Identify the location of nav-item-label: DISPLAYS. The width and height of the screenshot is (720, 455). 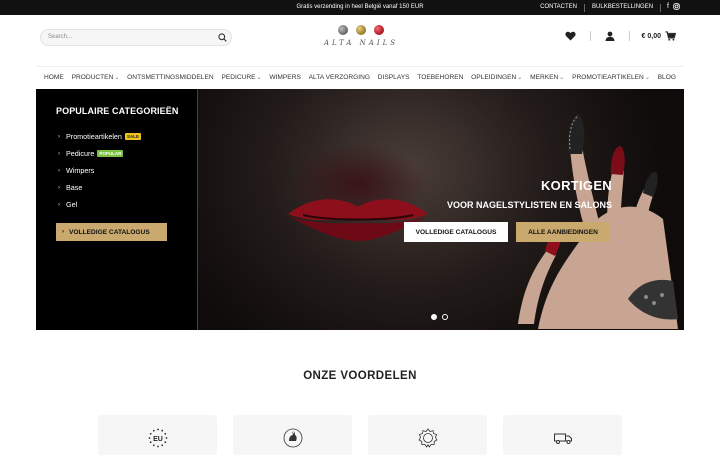
(393, 77).